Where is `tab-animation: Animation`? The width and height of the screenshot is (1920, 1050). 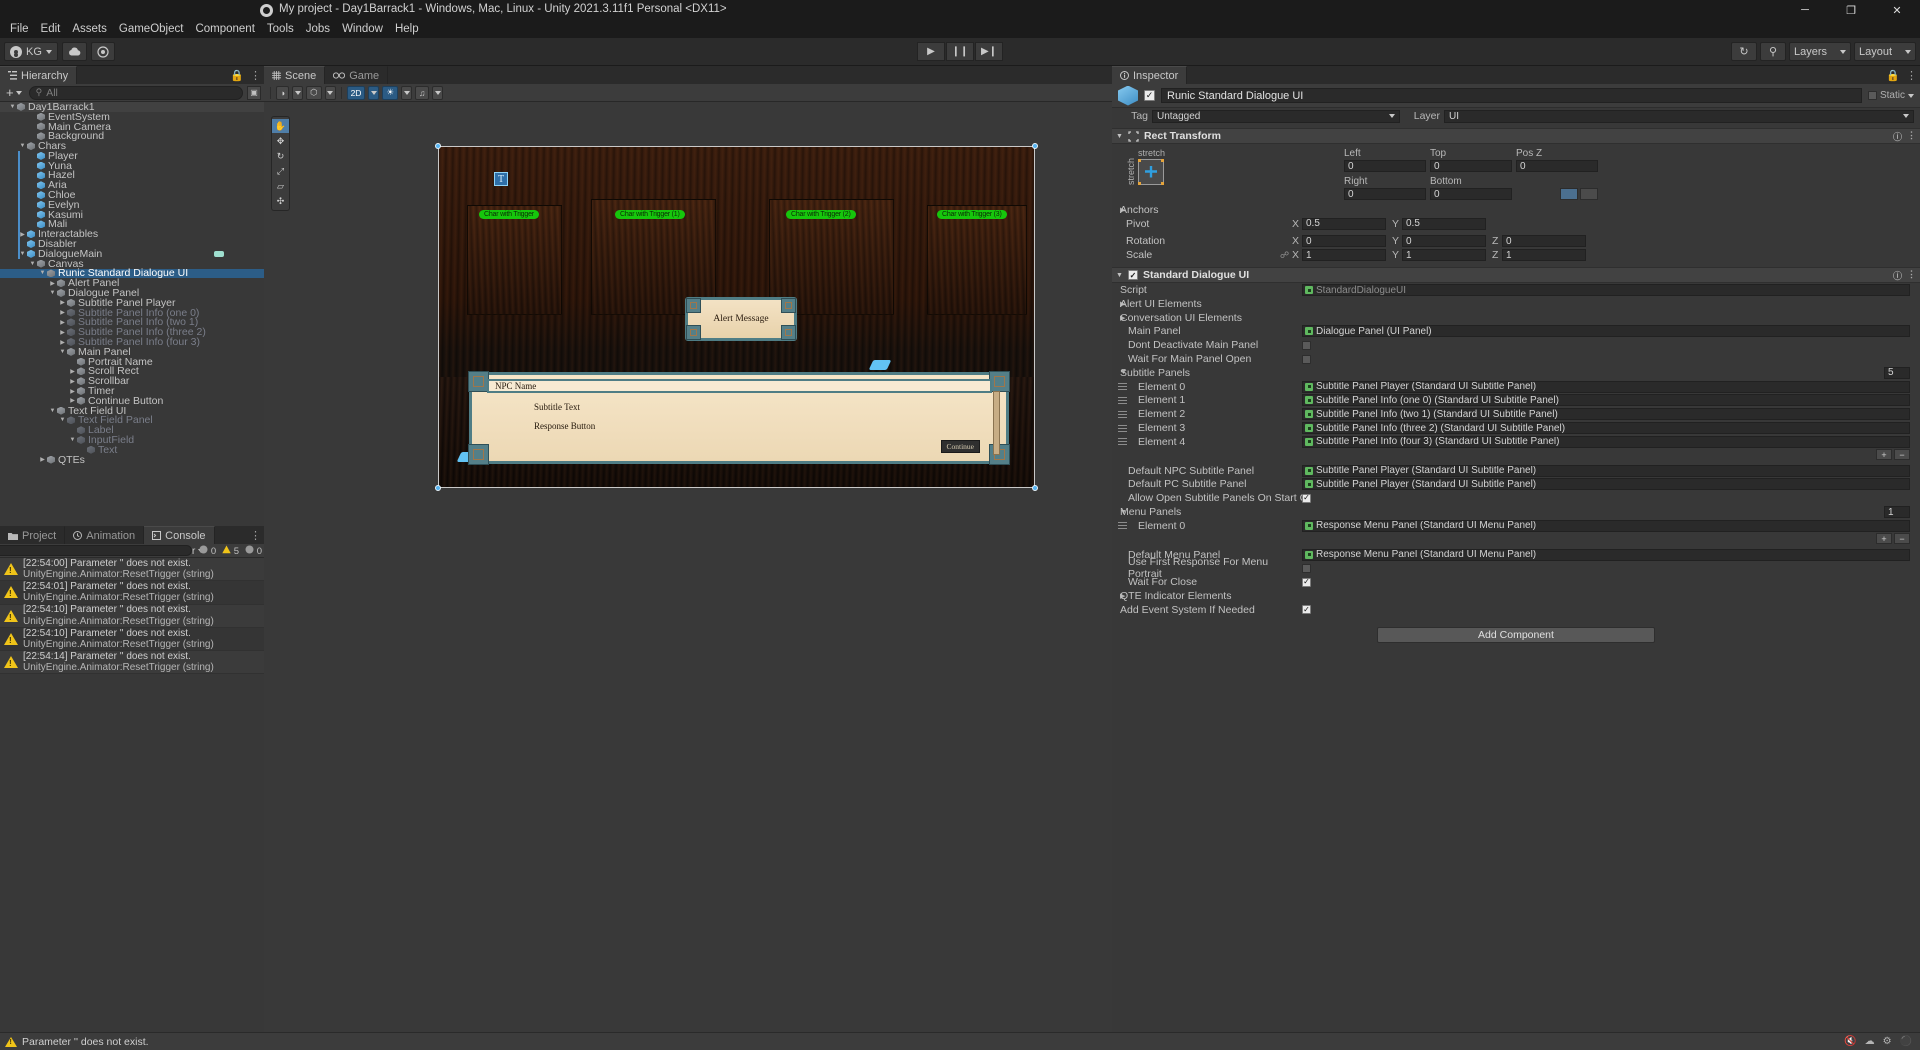
tab-animation: Animation is located at coordinates (105, 535).